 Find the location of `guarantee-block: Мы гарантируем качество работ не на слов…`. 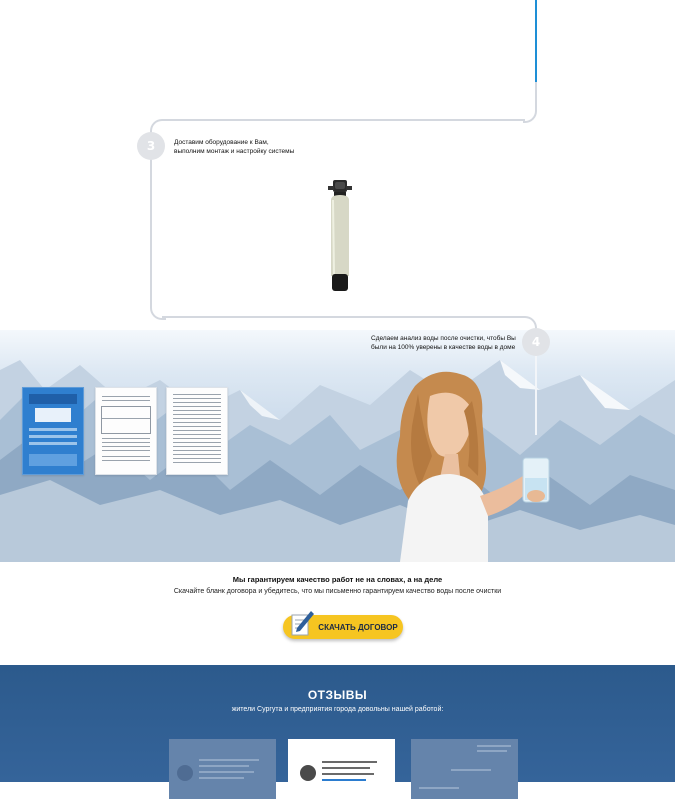

guarantee-block: Мы гарантируем качество работ не на слов… is located at coordinates (337, 578).